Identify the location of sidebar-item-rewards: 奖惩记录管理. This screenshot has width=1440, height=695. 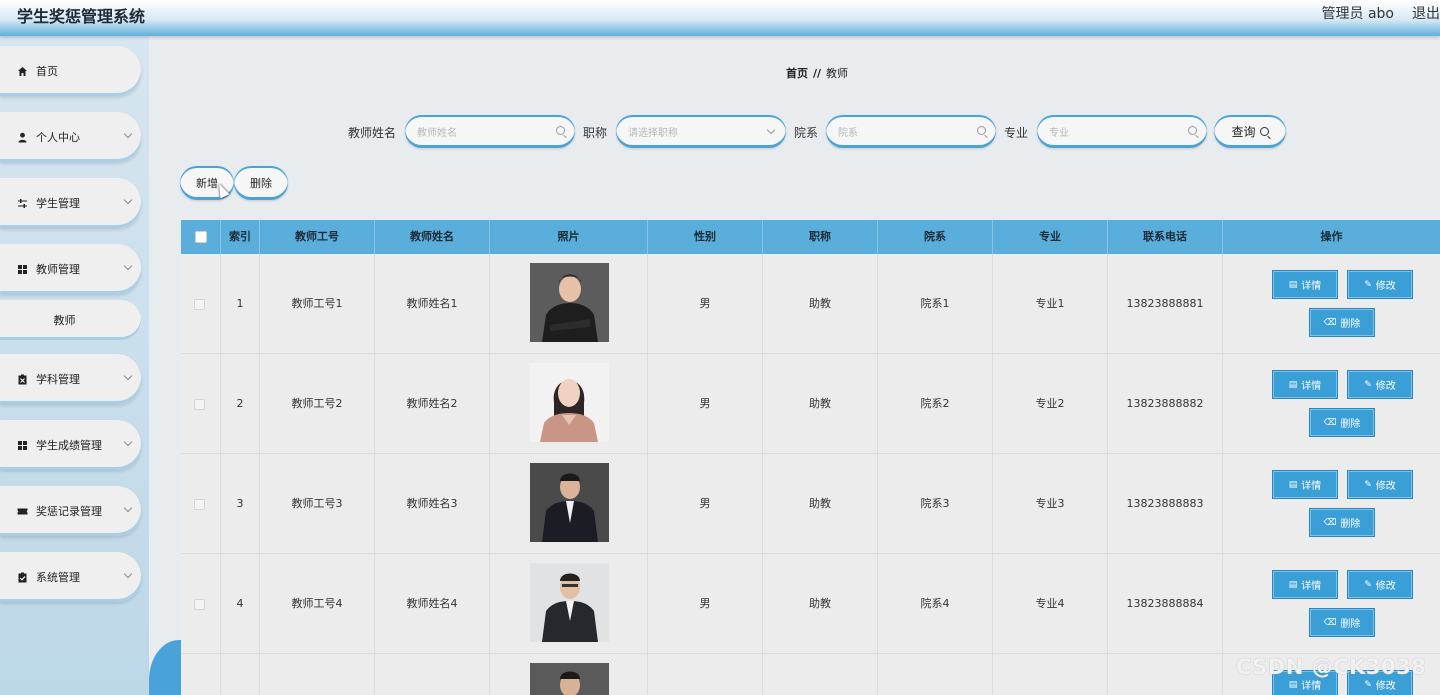
(70, 511).